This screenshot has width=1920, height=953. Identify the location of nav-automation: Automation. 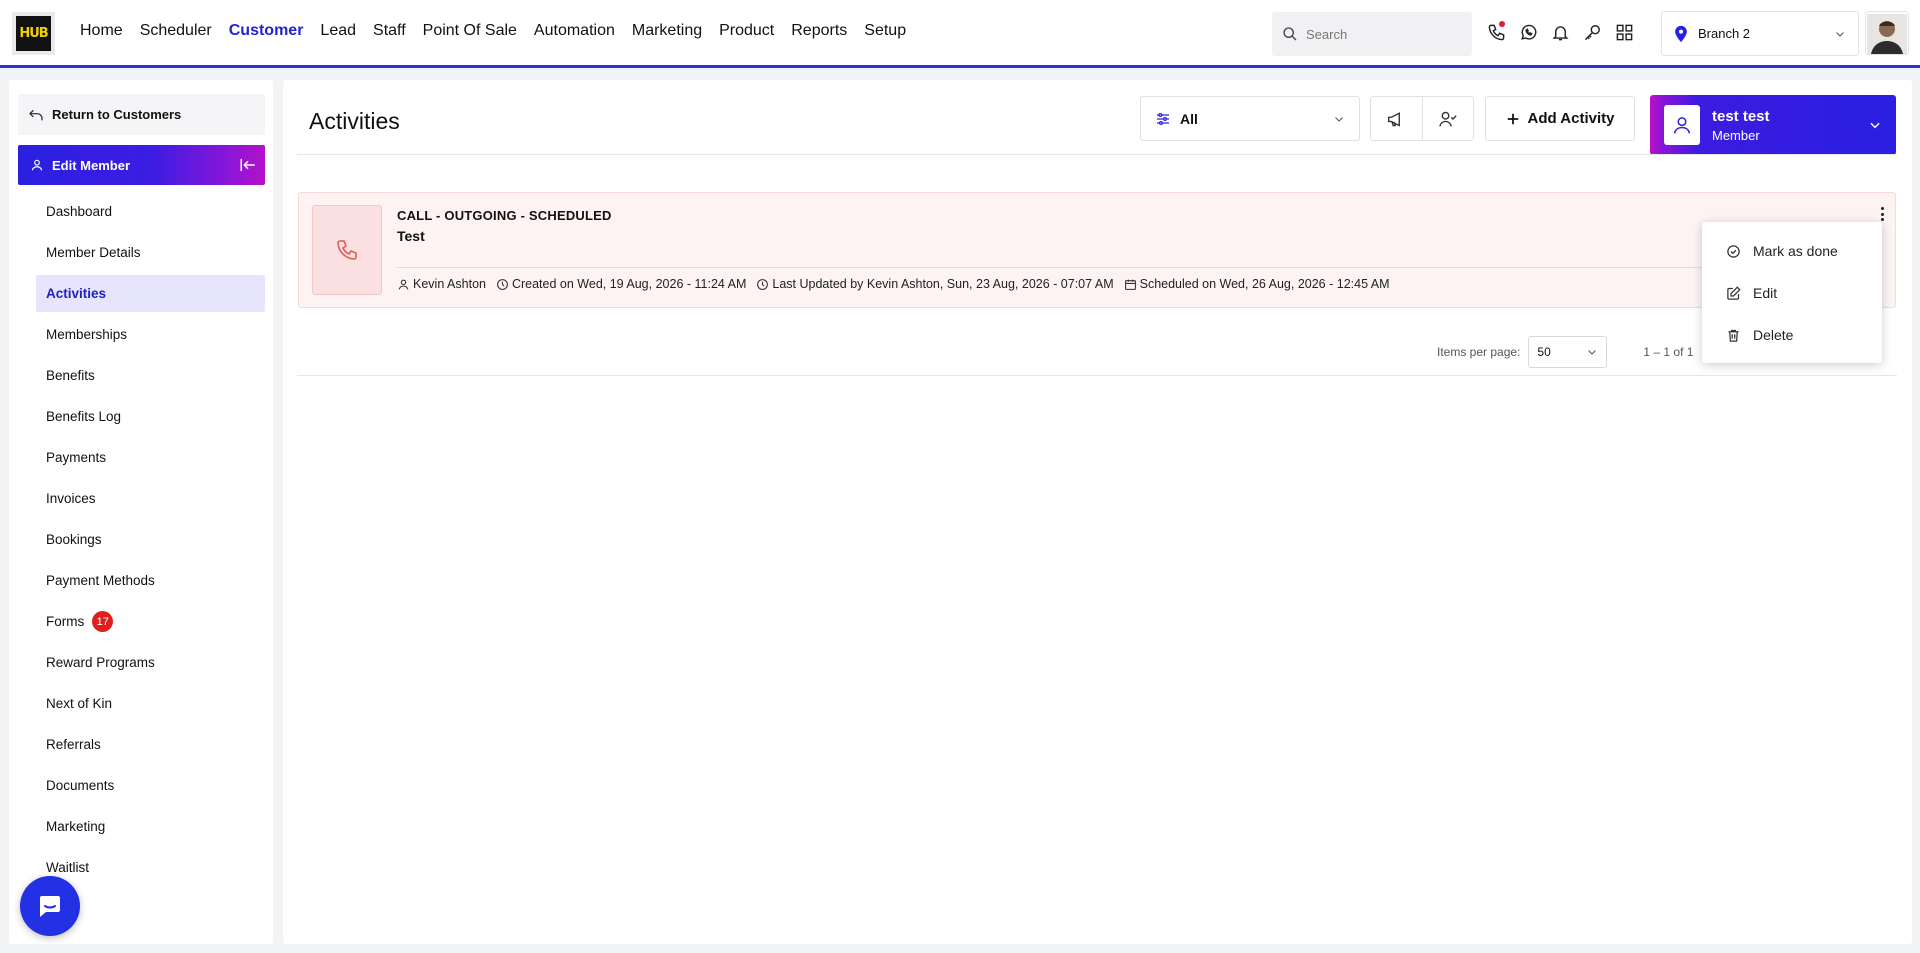
(574, 31).